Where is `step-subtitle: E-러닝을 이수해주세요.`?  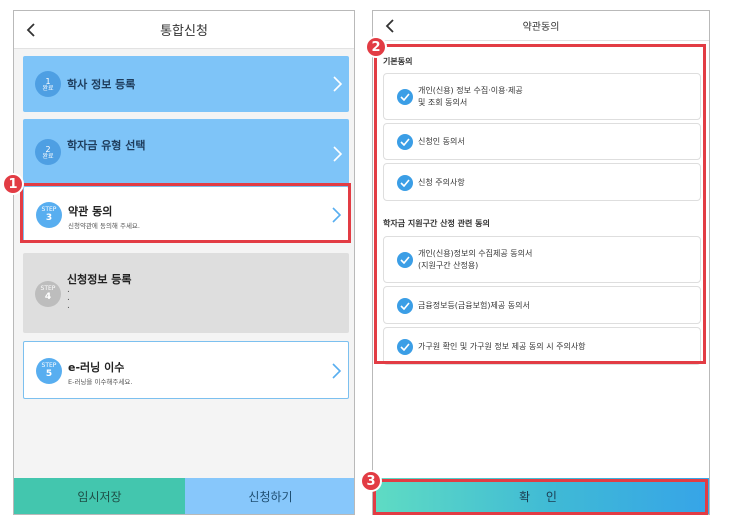
step-subtitle: E-러닝을 이수해주세요. is located at coordinates (100, 382).